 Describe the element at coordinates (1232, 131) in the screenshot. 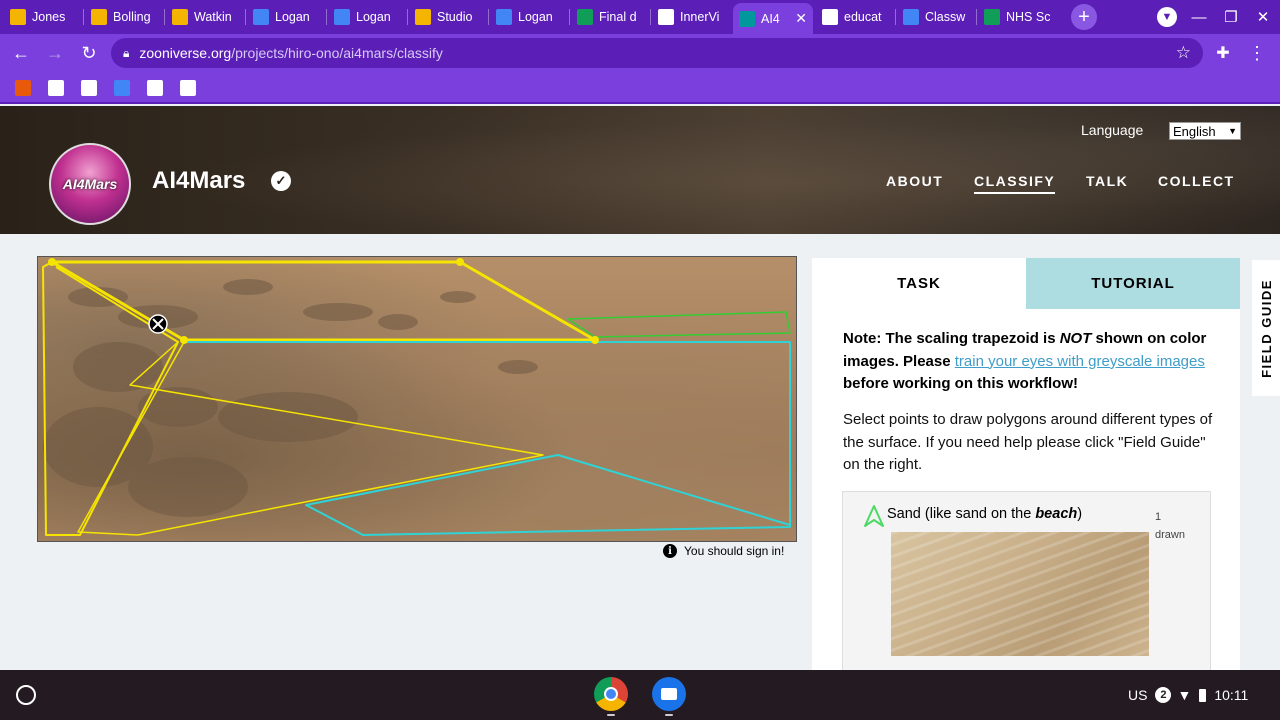

I see `chevron-down-icon: ▼` at that location.